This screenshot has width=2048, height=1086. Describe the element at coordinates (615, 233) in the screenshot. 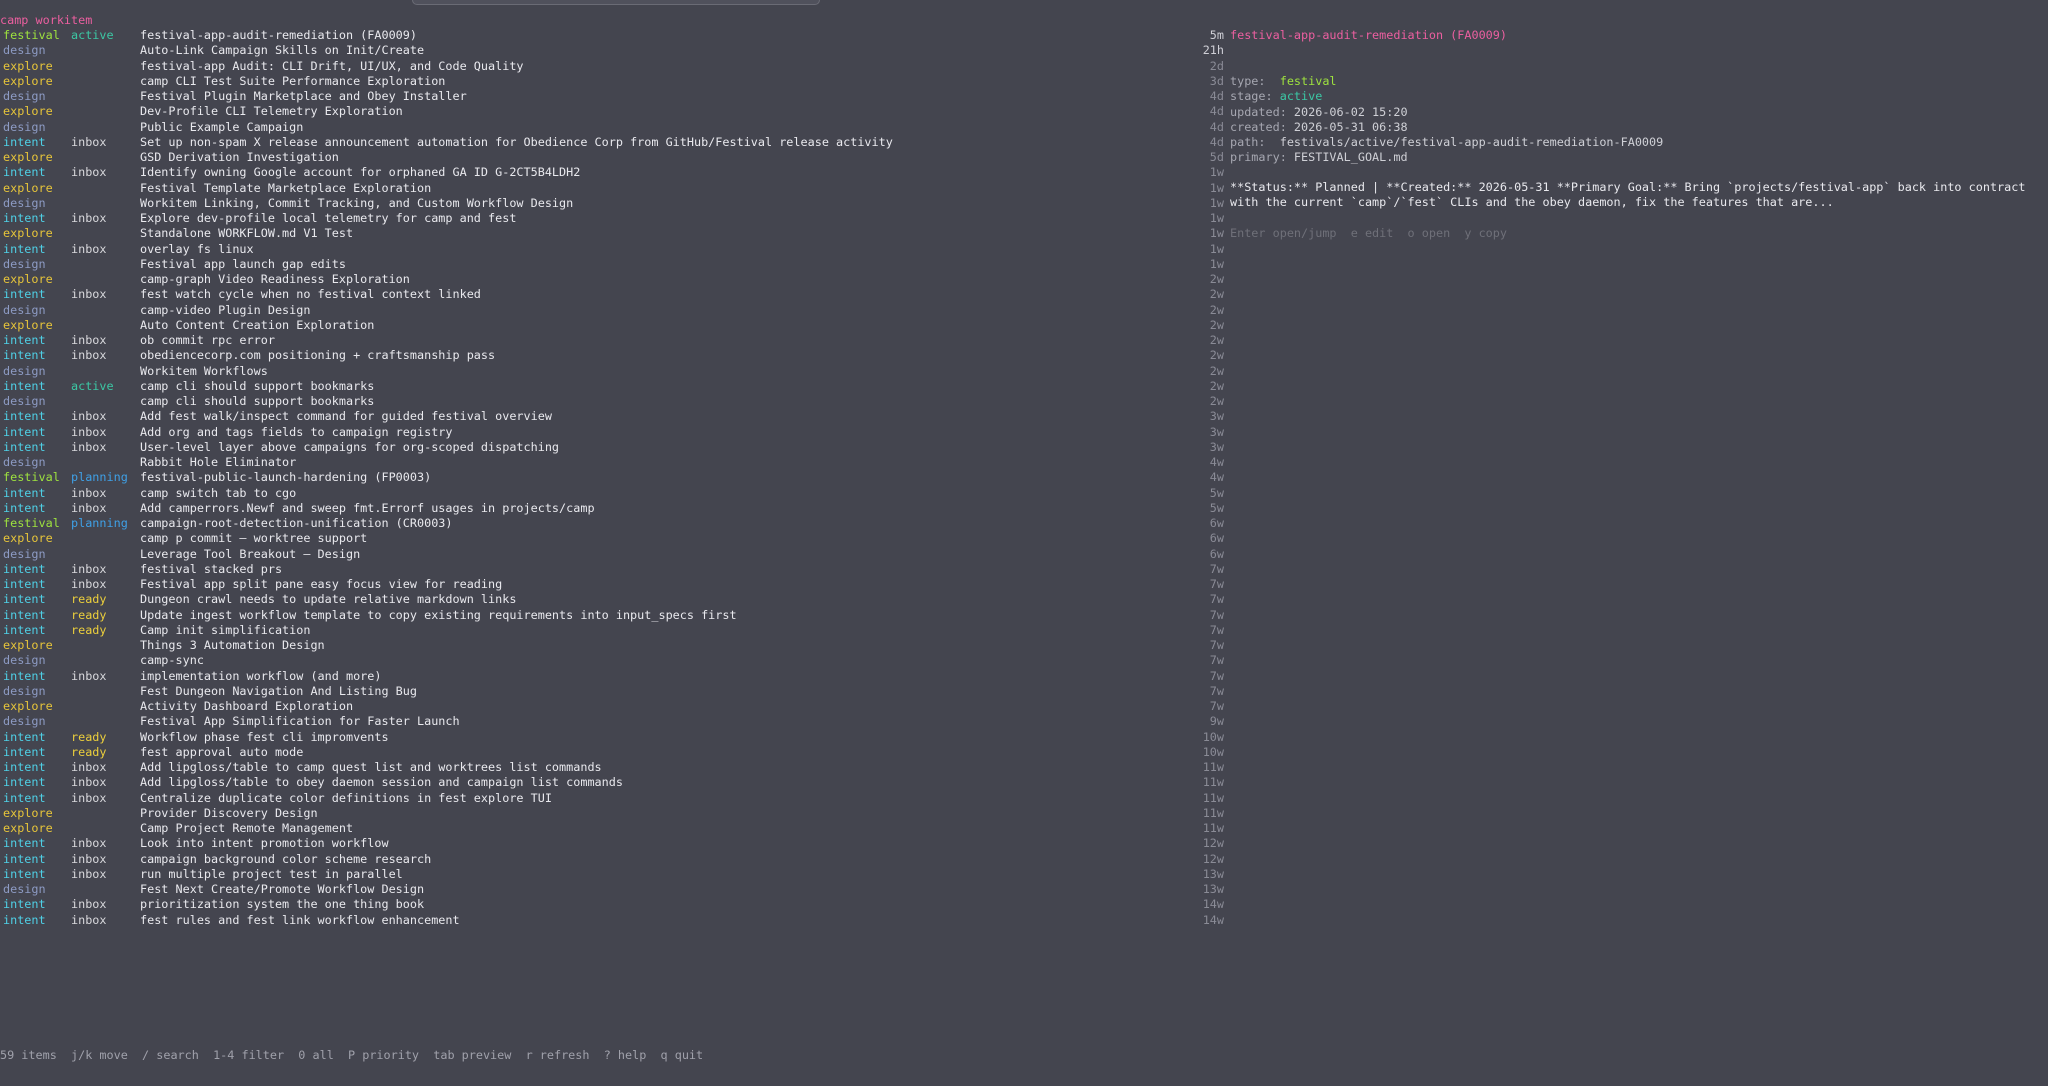

I see `list-item: explore Standalone WORKFLOW.md V1 Test 1w` at that location.